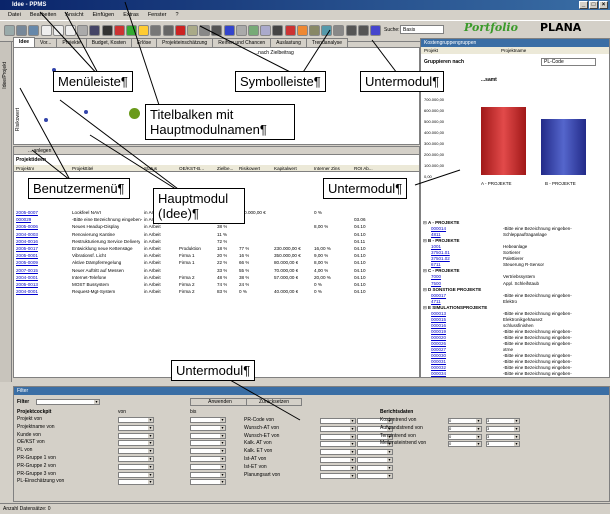 The width and height of the screenshot is (610, 514). Describe the element at coordinates (593, 5) in the screenshot. I see `maximize-button: □` at that location.